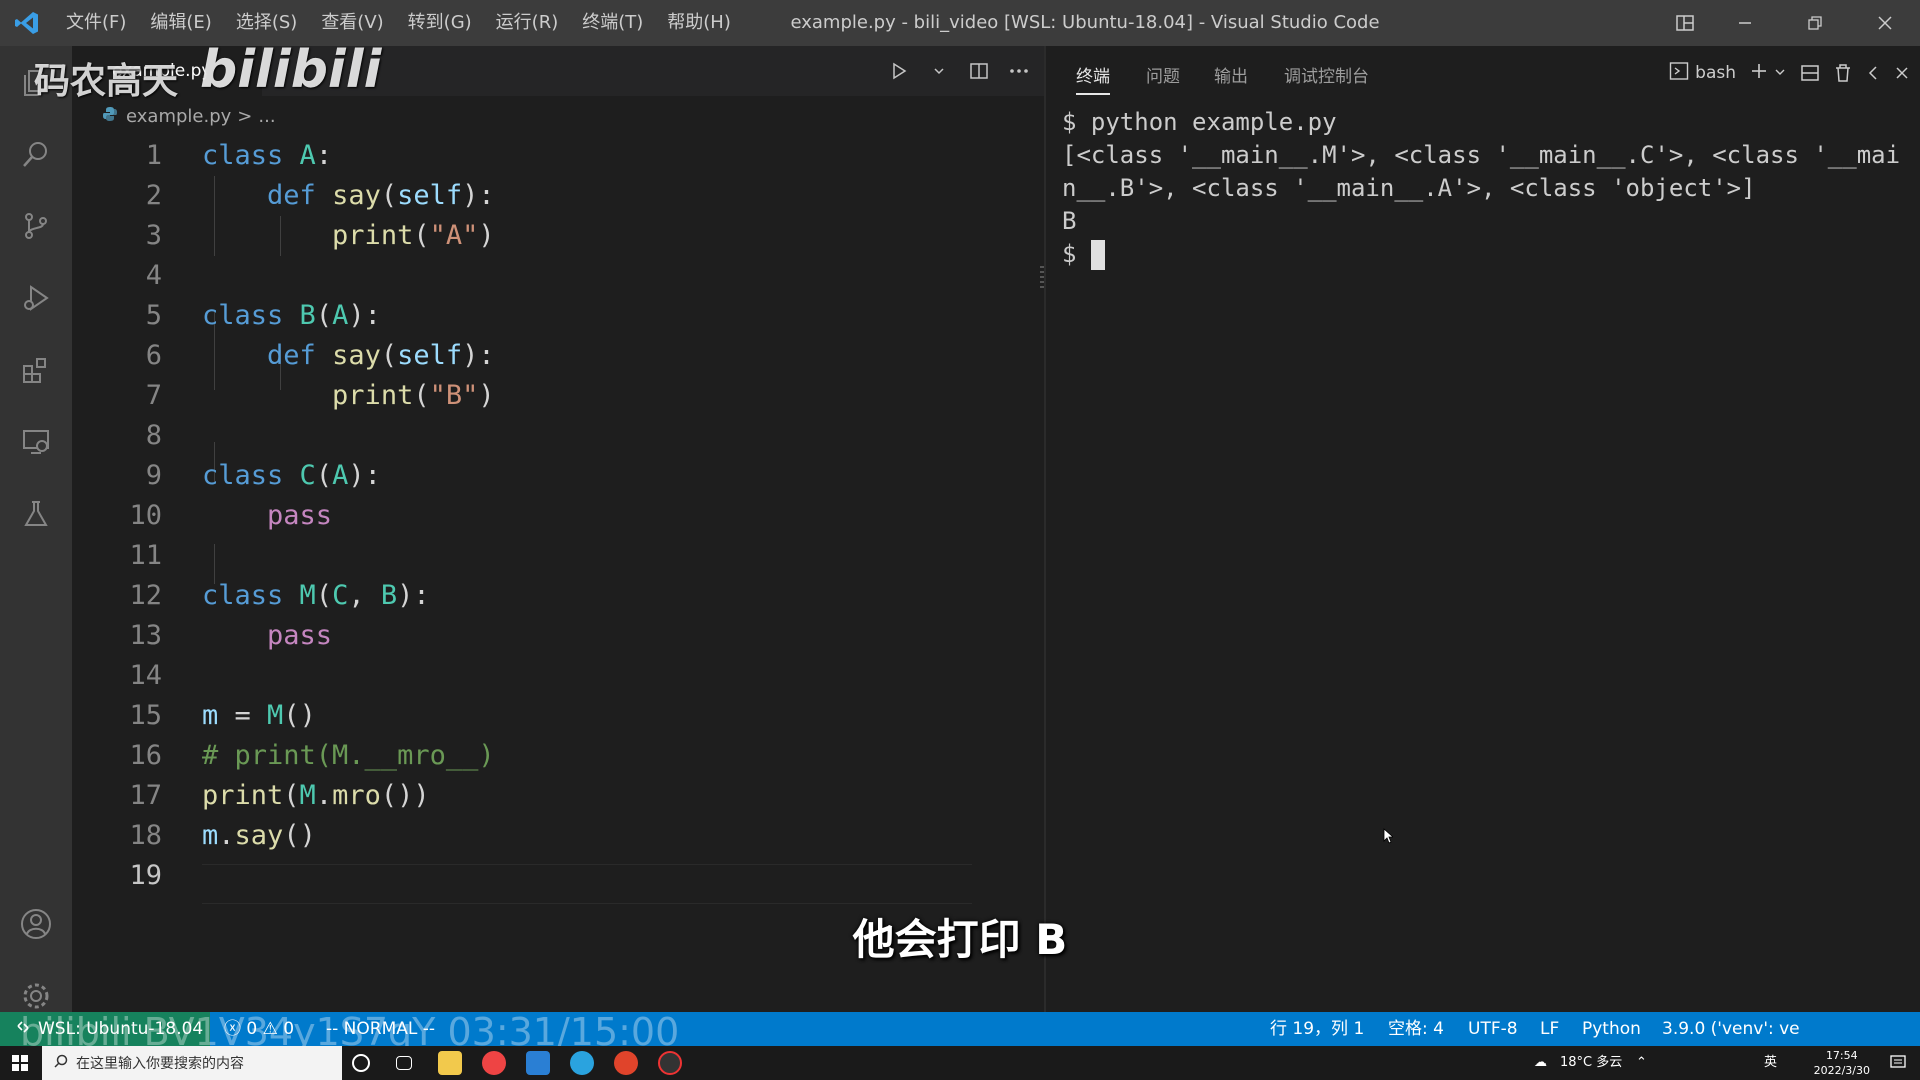 The width and height of the screenshot is (1920, 1080). I want to click on menu-run: 运行(R), so click(527, 23).